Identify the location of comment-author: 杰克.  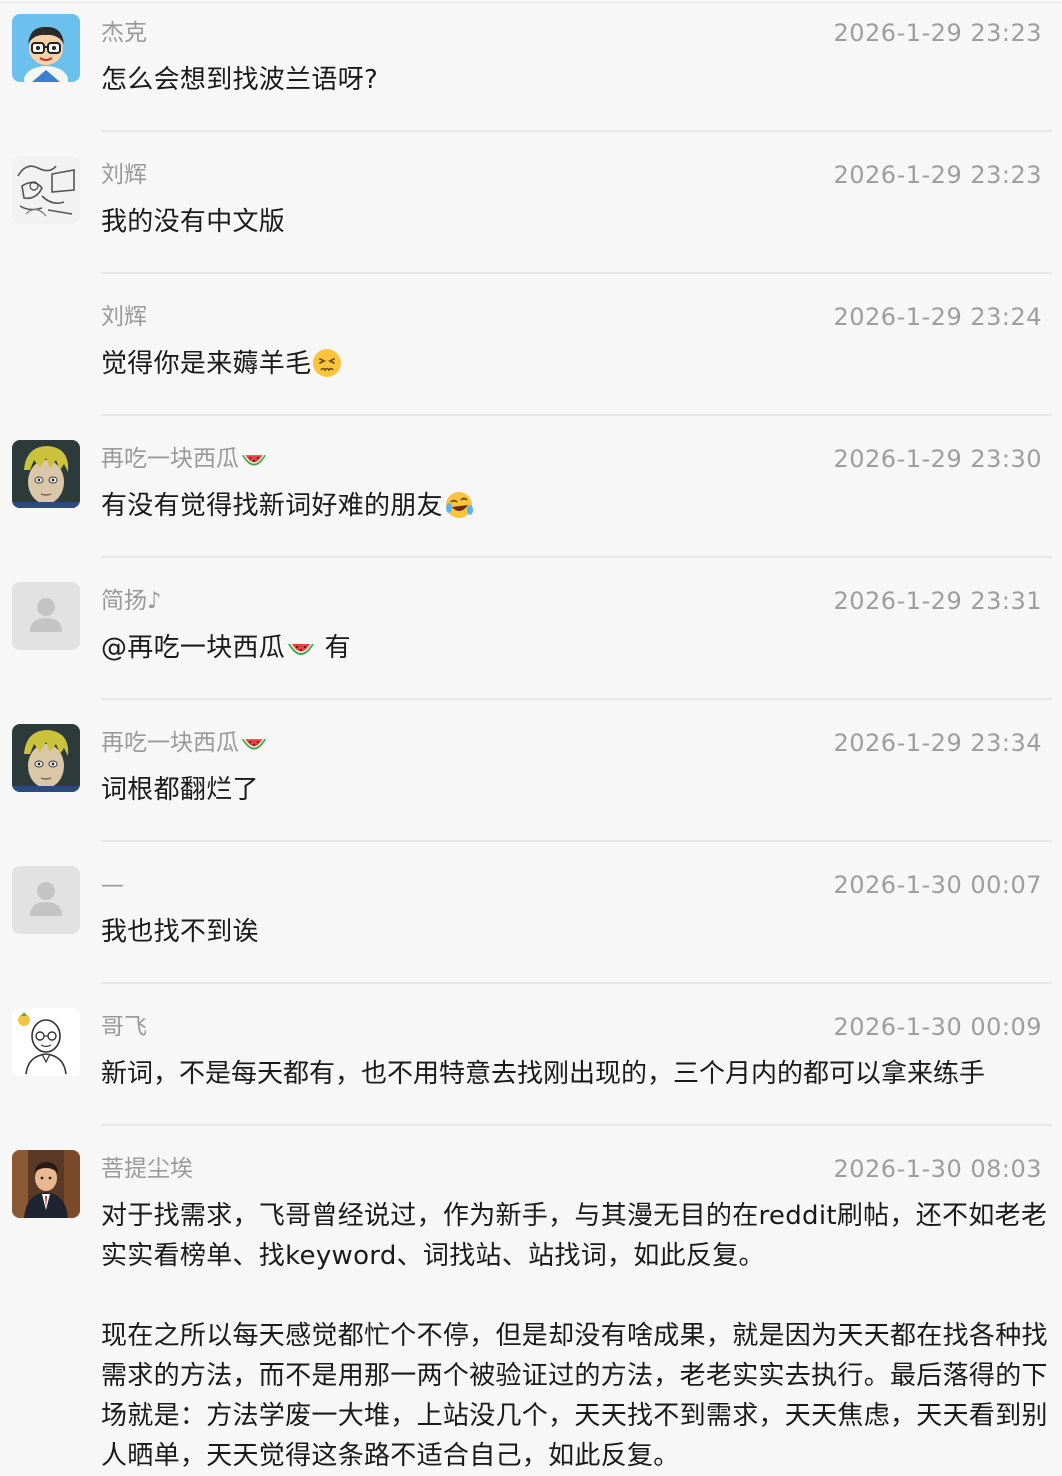
(124, 33).